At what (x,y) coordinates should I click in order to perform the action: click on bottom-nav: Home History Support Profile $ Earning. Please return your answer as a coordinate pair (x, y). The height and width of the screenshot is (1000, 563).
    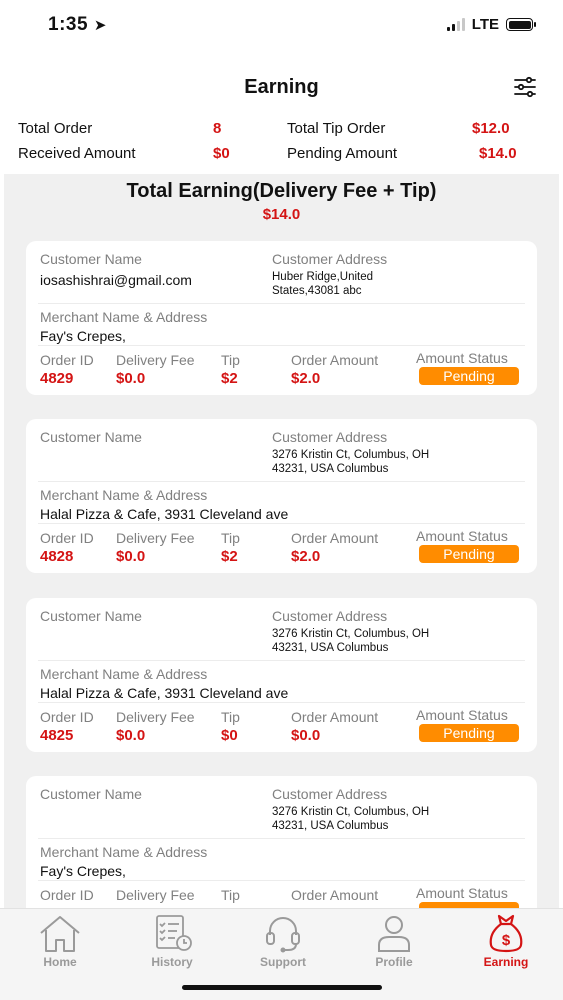
    Looking at the image, I should click on (281, 954).